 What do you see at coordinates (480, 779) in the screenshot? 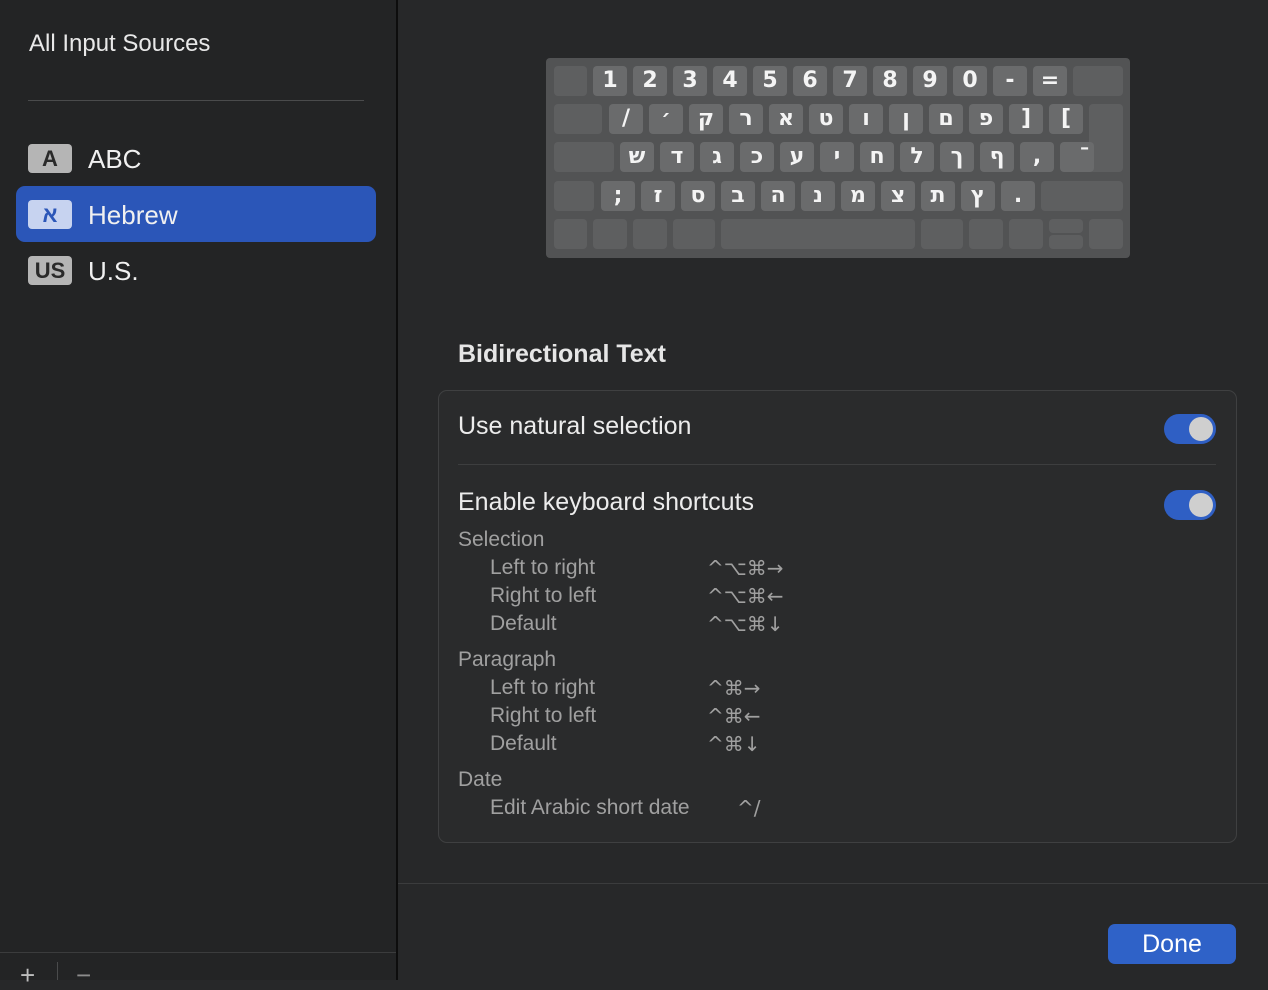
I see `date-group-title: Date` at bounding box center [480, 779].